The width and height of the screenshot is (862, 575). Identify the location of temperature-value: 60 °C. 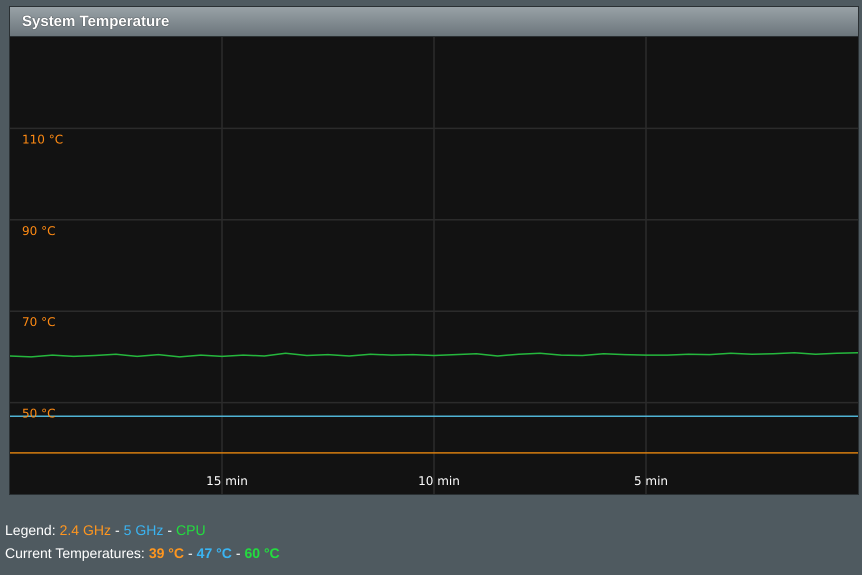
(262, 553).